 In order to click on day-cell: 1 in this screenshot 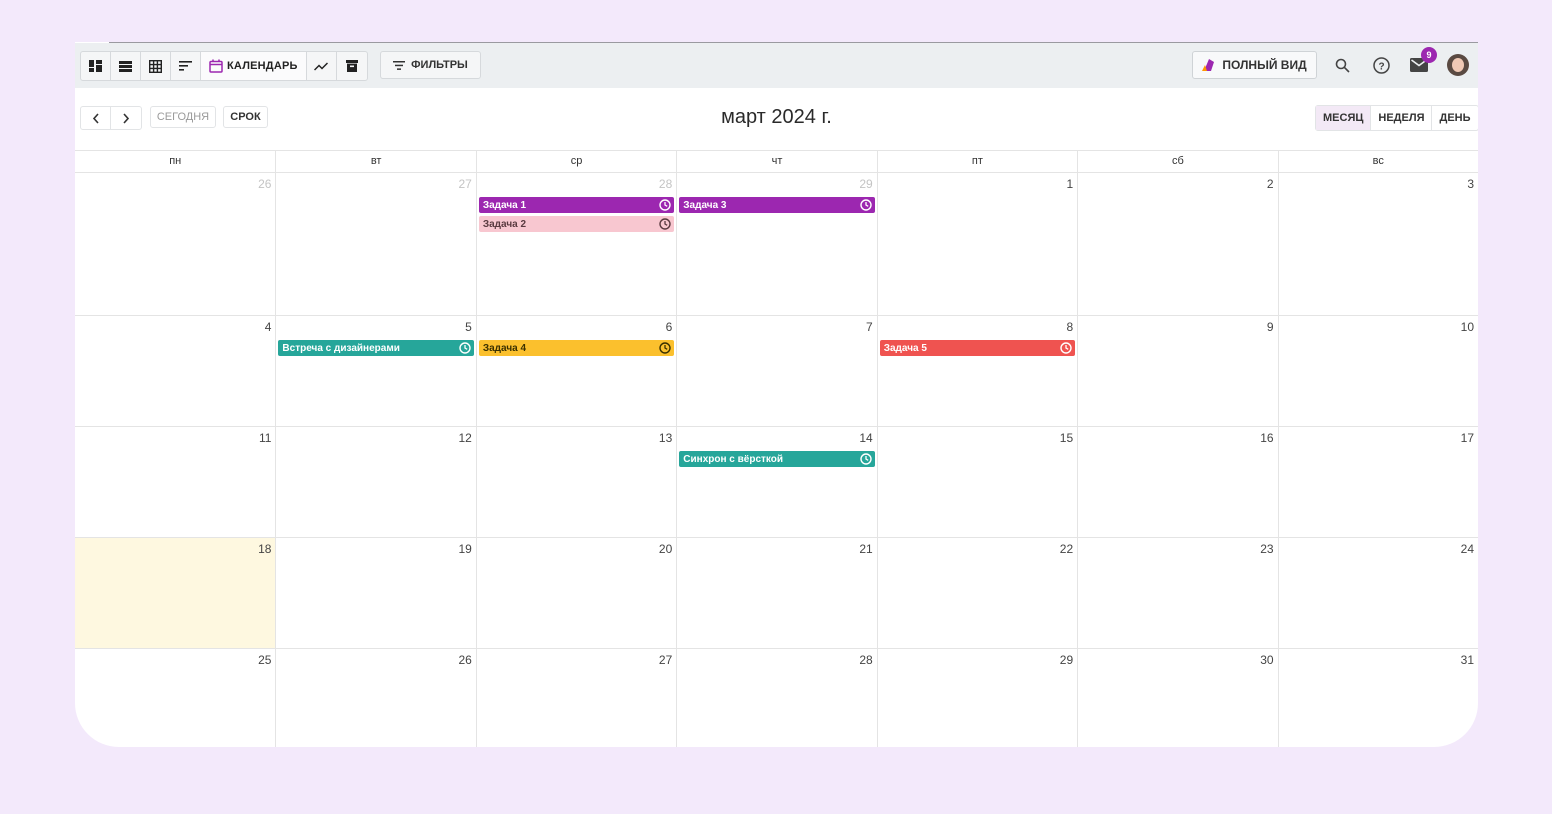, I will do `click(976, 244)`.